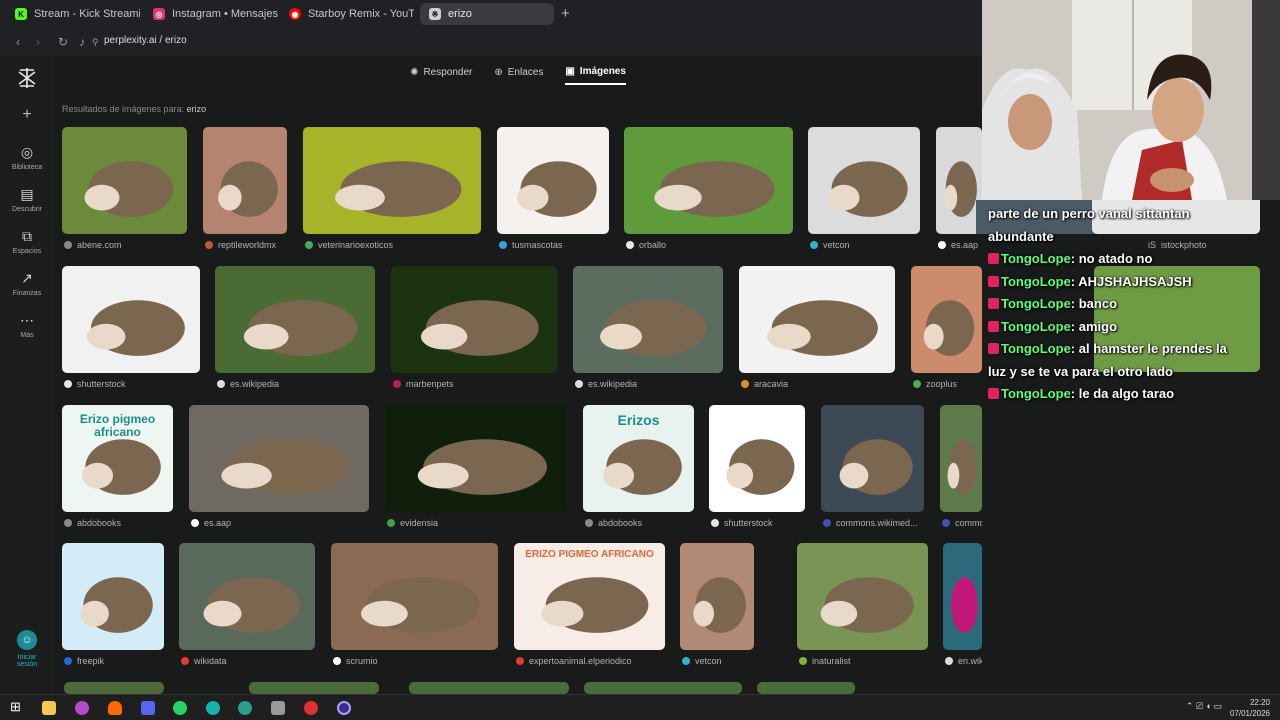 The height and width of the screenshot is (720, 1280). Describe the element at coordinates (423, 384) in the screenshot. I see `image-source: marbenpets` at that location.